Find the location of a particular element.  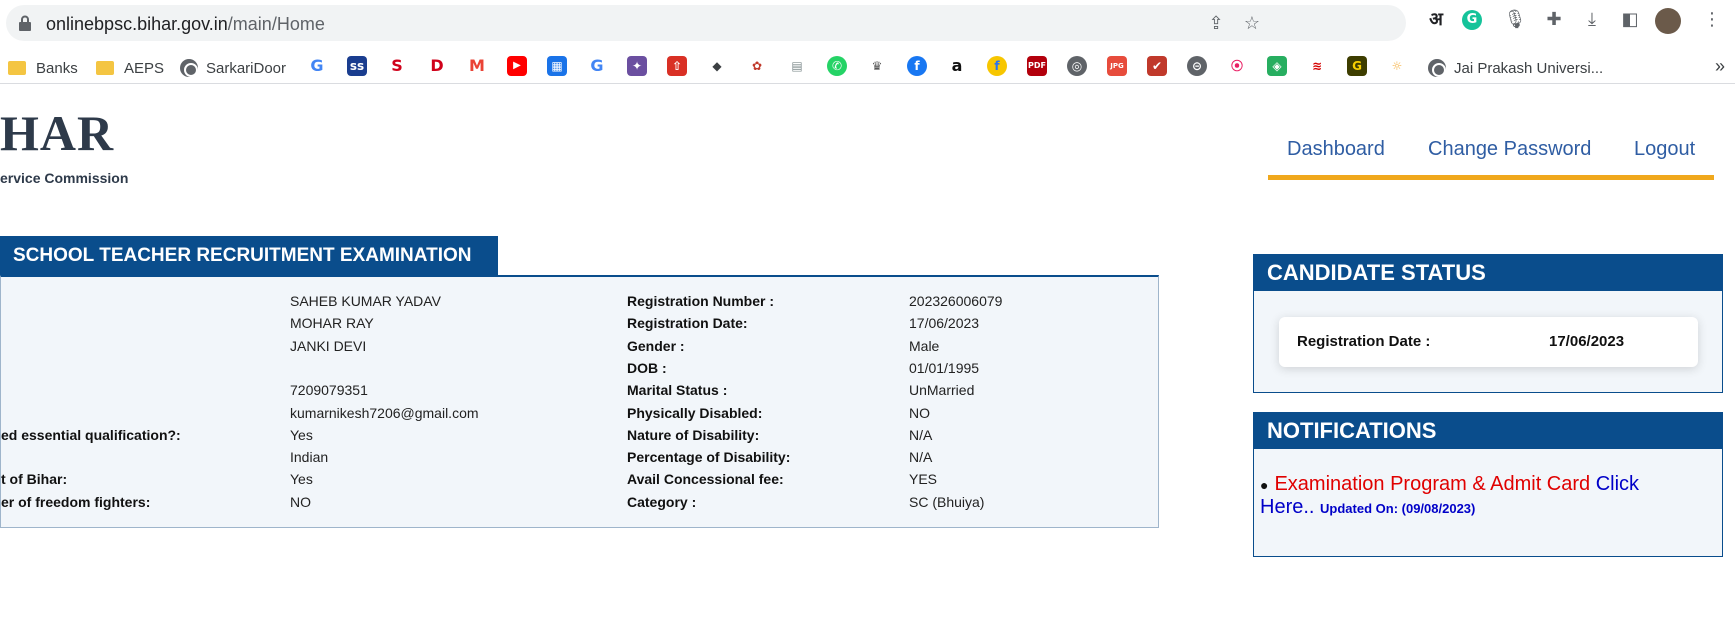

share-icon: ⇪ is located at coordinates (1216, 23).